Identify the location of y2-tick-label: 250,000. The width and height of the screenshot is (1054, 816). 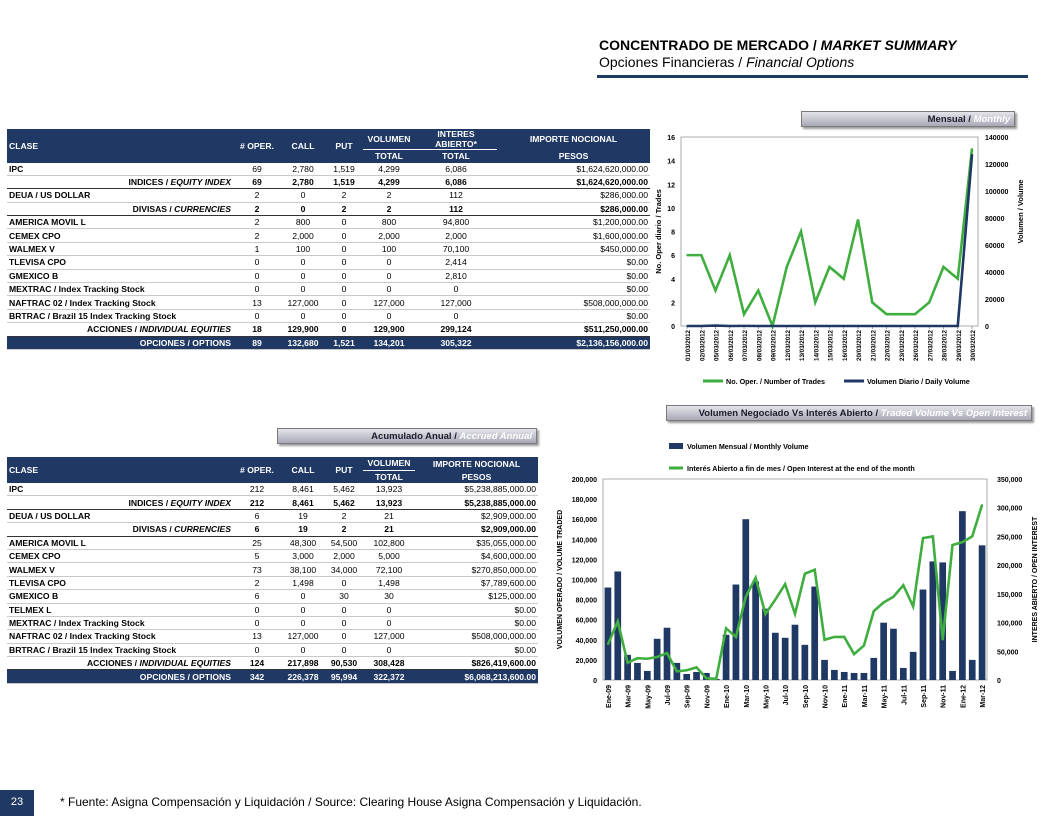
(1009, 537).